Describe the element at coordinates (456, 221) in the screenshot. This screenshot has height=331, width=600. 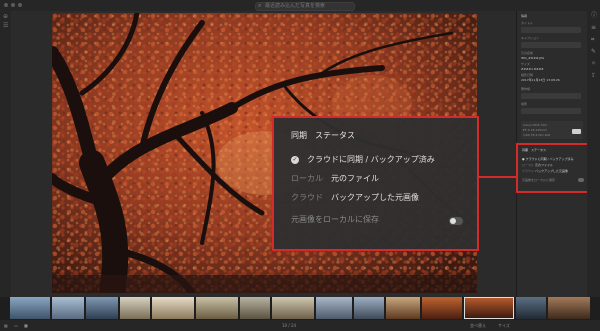
I see `save-original-toggle` at that location.